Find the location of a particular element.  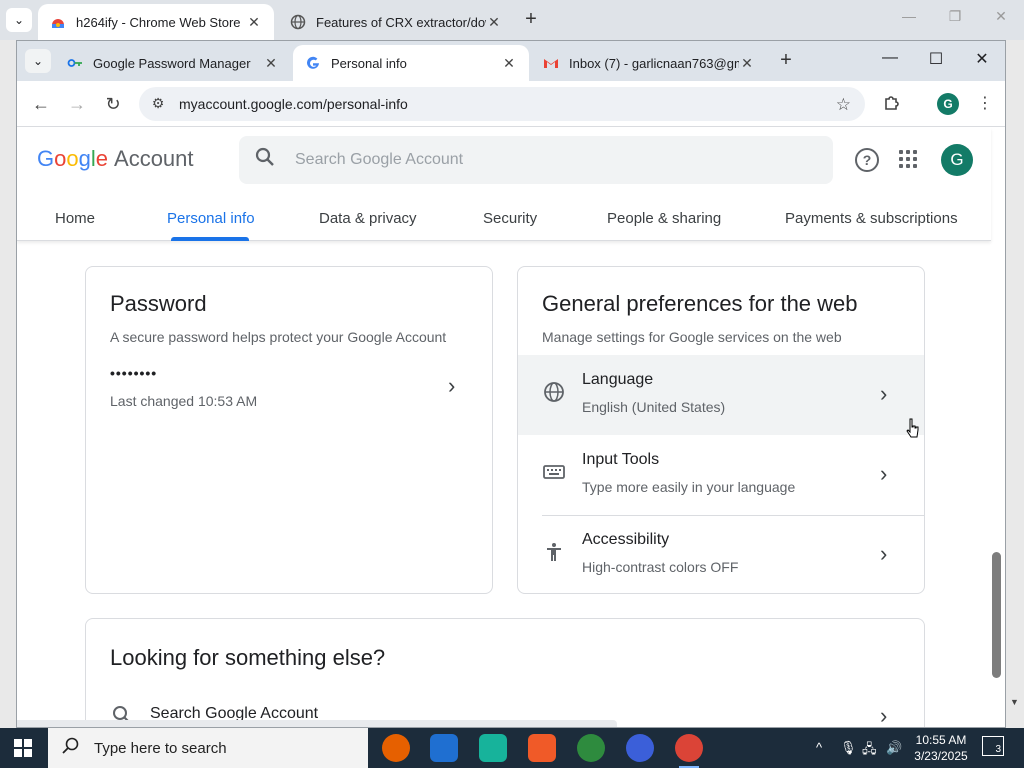

language-row: Language English (United States) › is located at coordinates (721, 395).